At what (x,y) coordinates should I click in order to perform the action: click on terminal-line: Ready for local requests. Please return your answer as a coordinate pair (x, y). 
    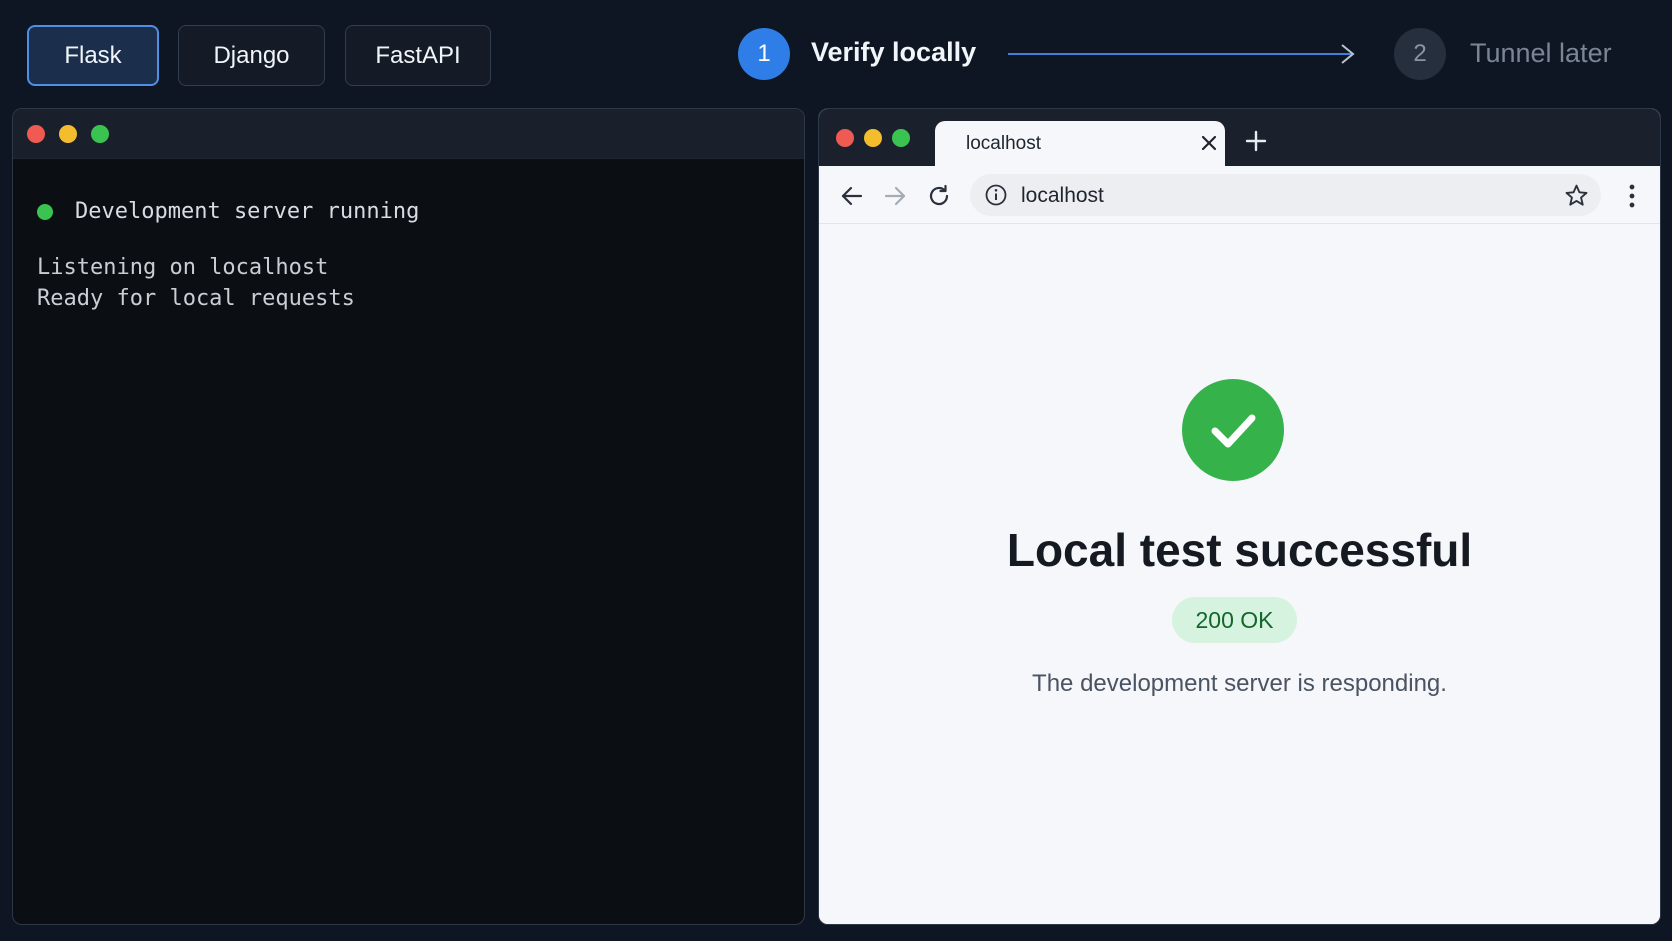
    Looking at the image, I should click on (196, 298).